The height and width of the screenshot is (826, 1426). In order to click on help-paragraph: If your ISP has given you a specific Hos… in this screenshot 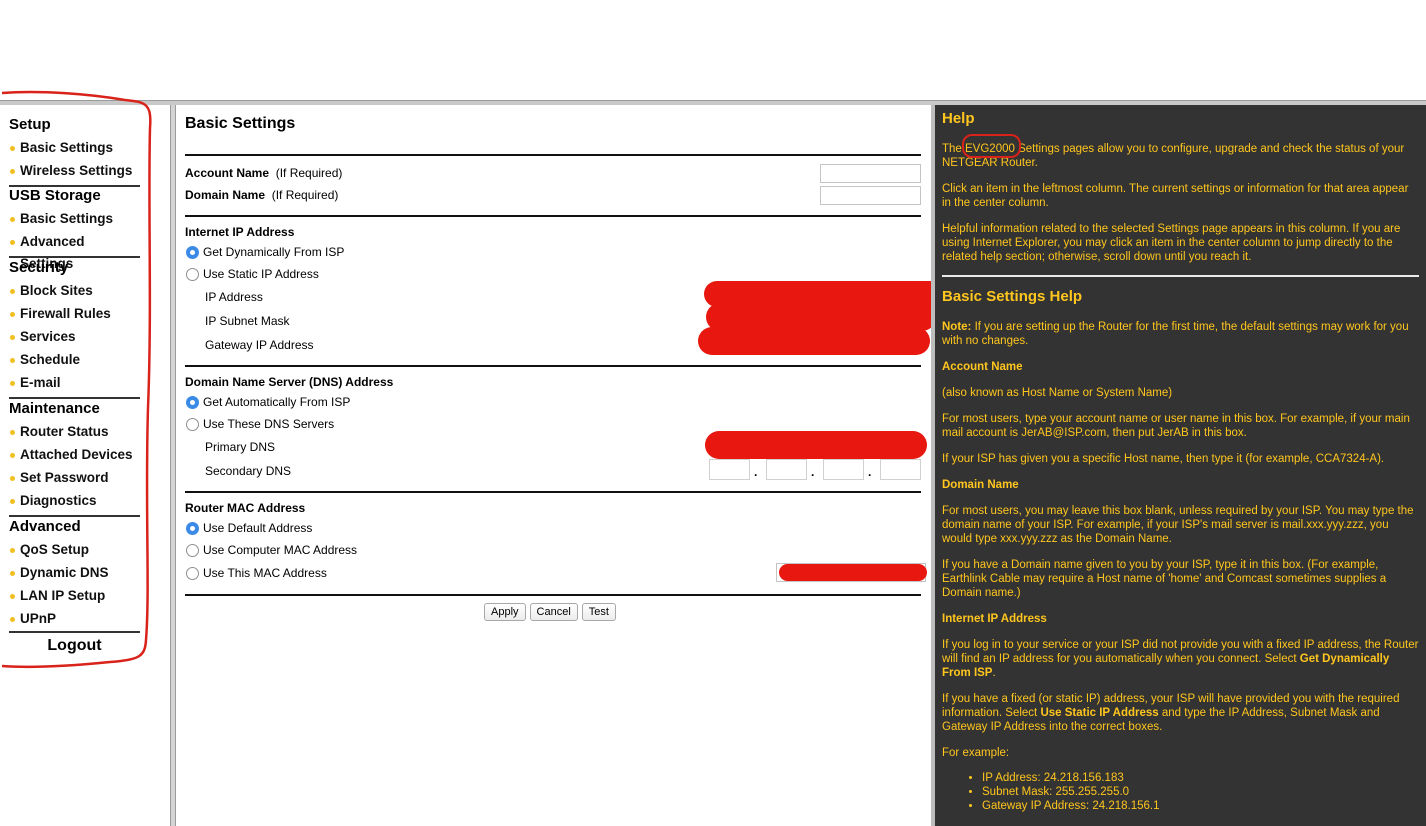, I will do `click(1163, 459)`.